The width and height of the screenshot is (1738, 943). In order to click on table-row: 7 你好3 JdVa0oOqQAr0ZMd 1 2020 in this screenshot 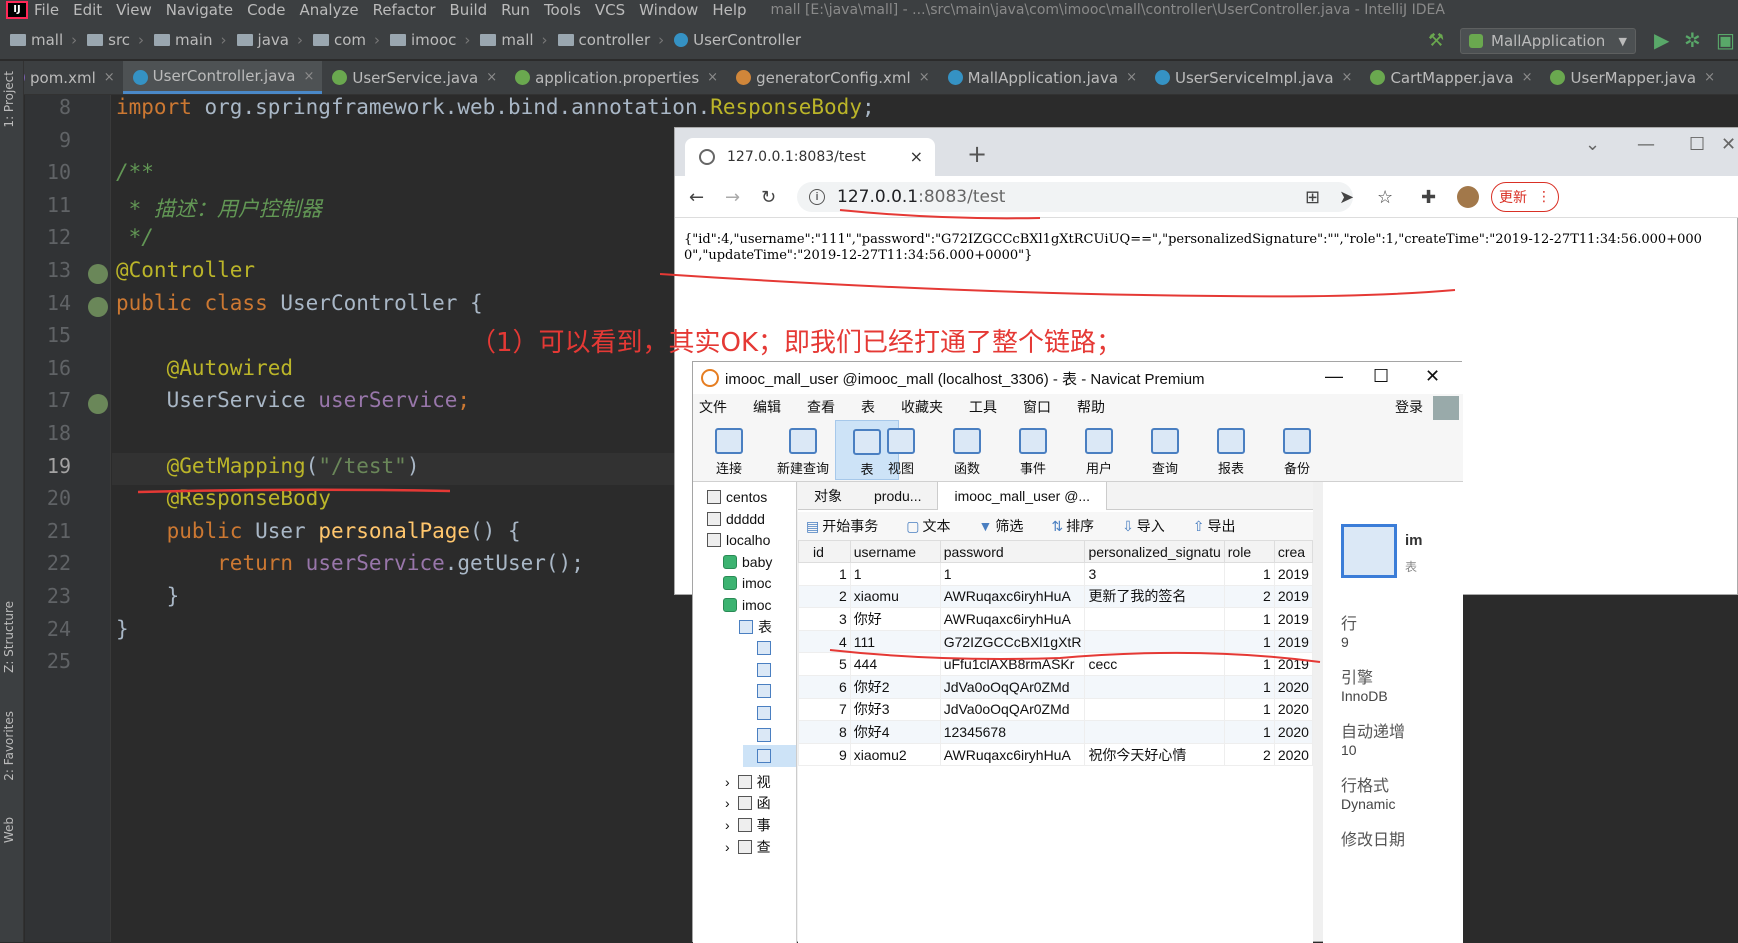, I will do `click(1056, 709)`.